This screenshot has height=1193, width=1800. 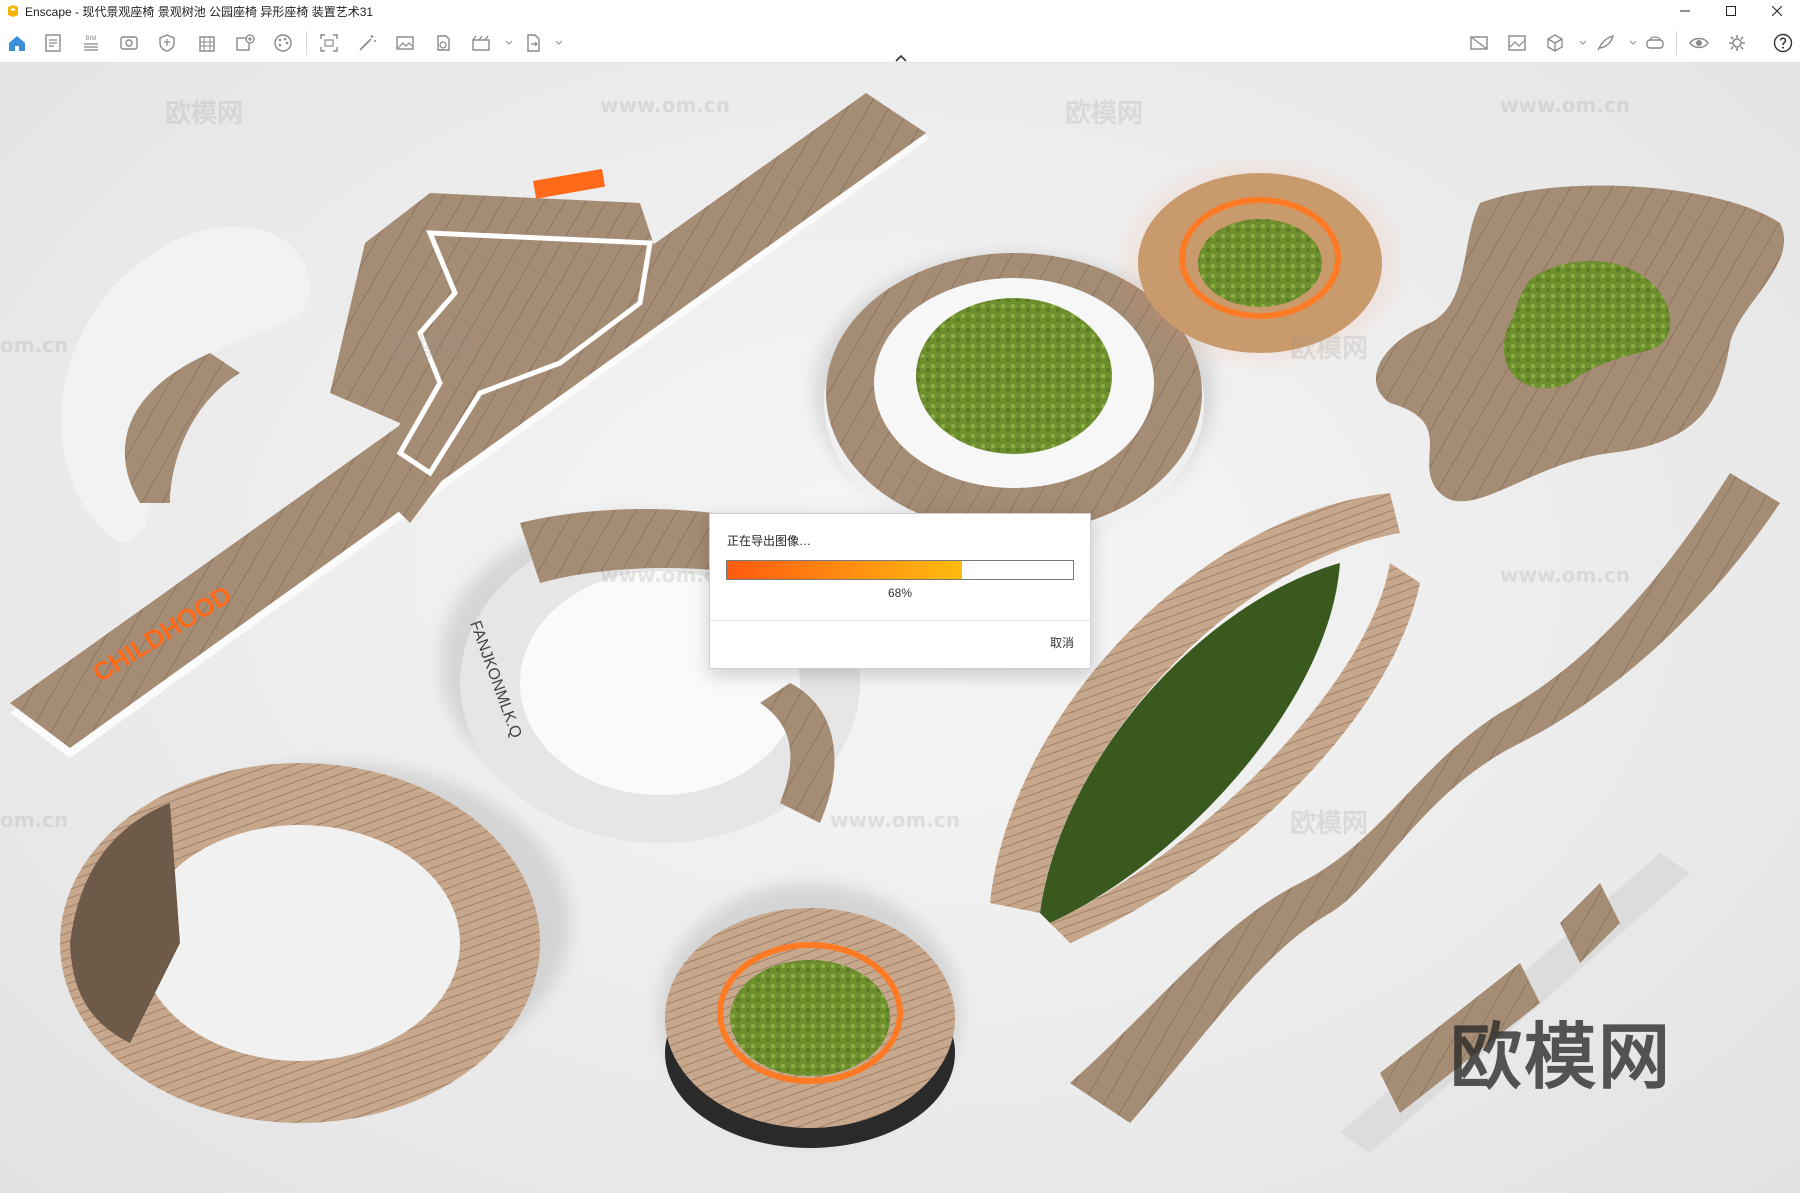 What do you see at coordinates (1605, 43) in the screenshot?
I see `feather-icon` at bounding box center [1605, 43].